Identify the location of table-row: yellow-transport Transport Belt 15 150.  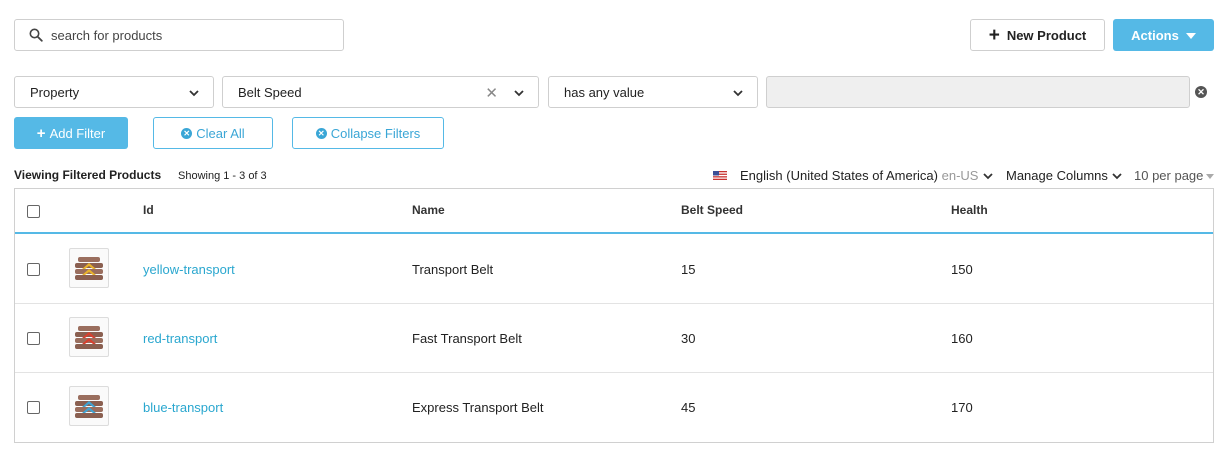
(614, 269).